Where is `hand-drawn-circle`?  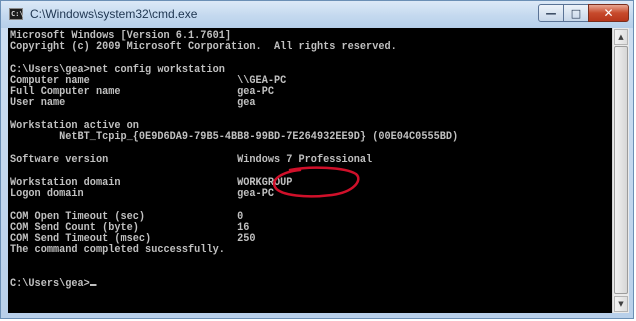 hand-drawn-circle is located at coordinates (316, 182).